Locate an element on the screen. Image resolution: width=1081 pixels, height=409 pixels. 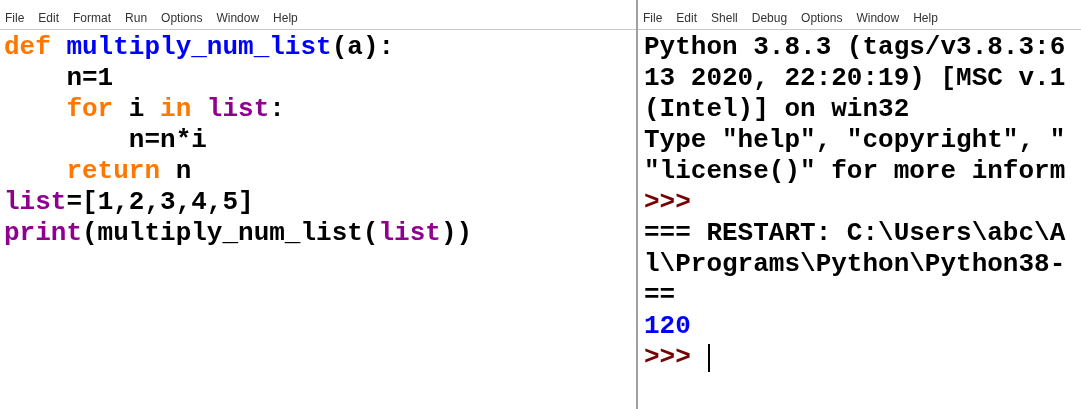
shell-line: (Intel)] on win32 is located at coordinates (777, 109).